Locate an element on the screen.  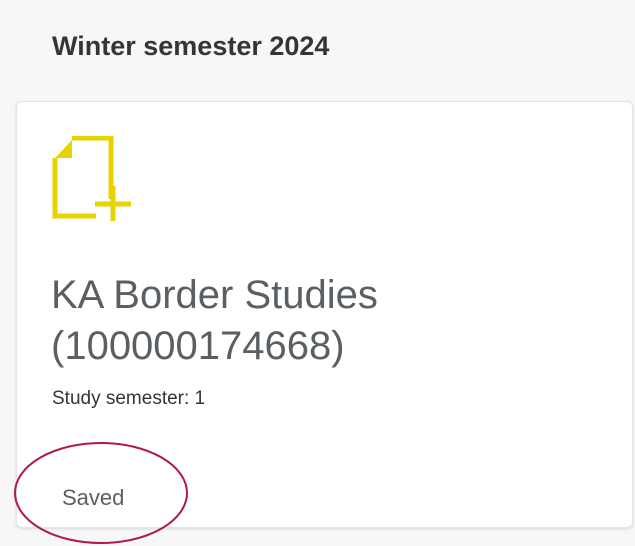
document-add-icon is located at coordinates (91, 178).